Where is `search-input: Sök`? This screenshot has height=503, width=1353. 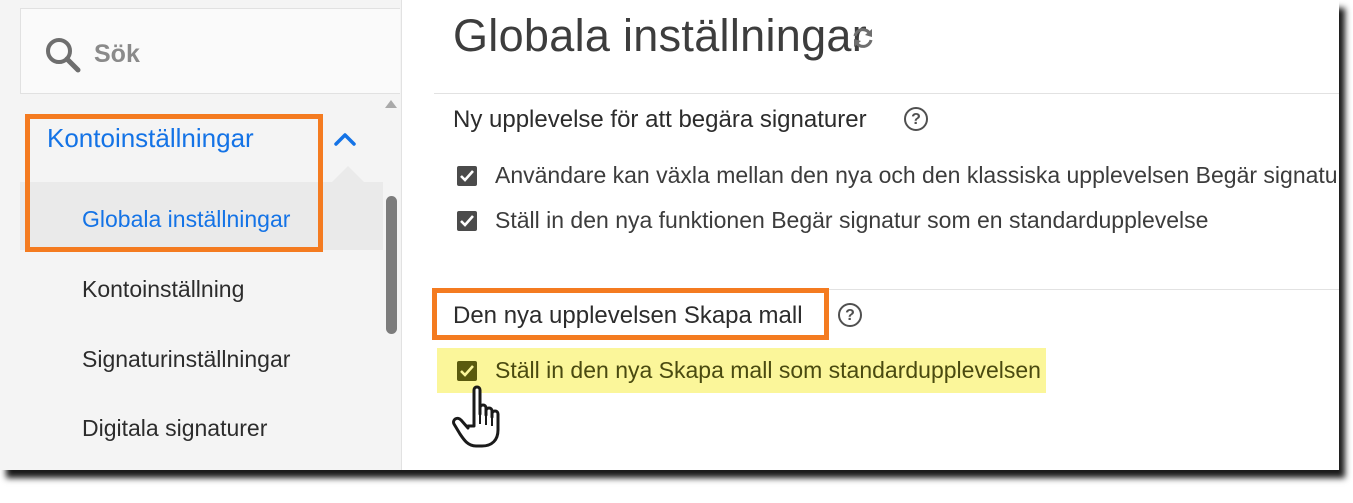 search-input: Sök is located at coordinates (210, 51).